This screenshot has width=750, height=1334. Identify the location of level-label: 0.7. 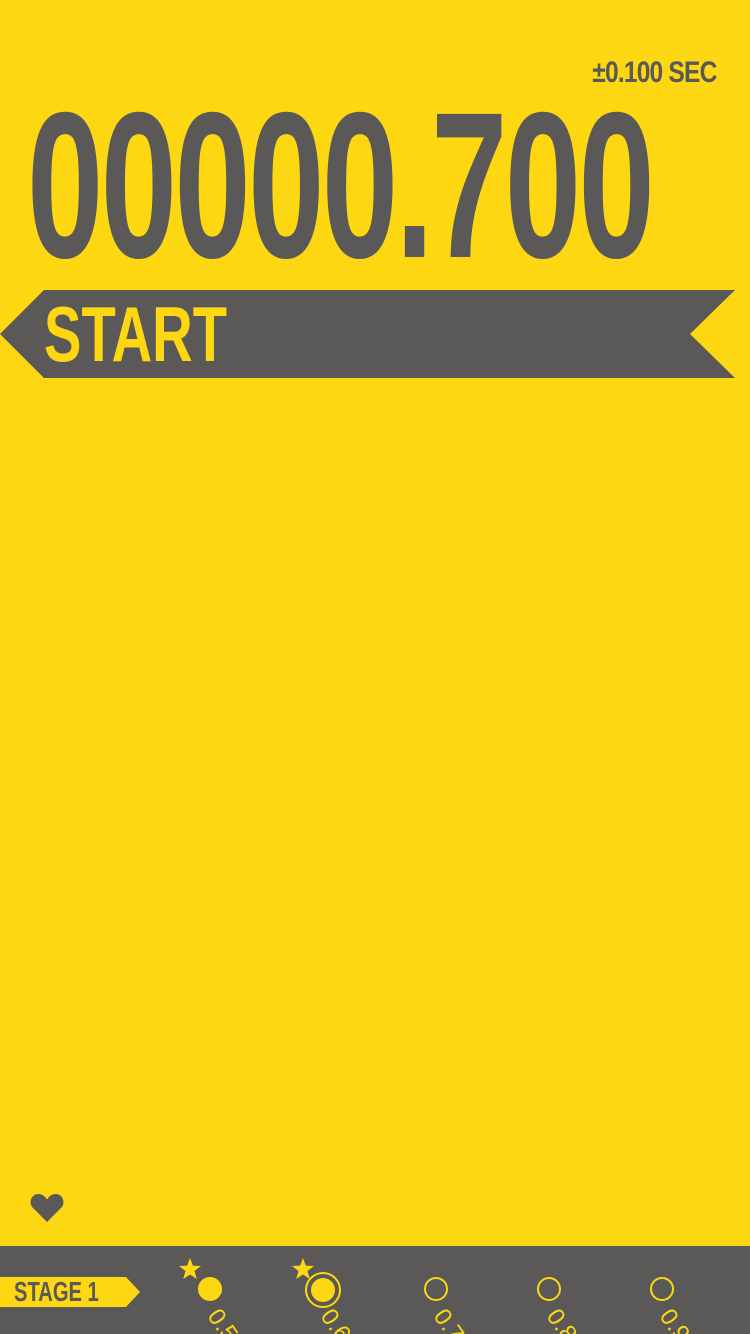
(448, 1319).